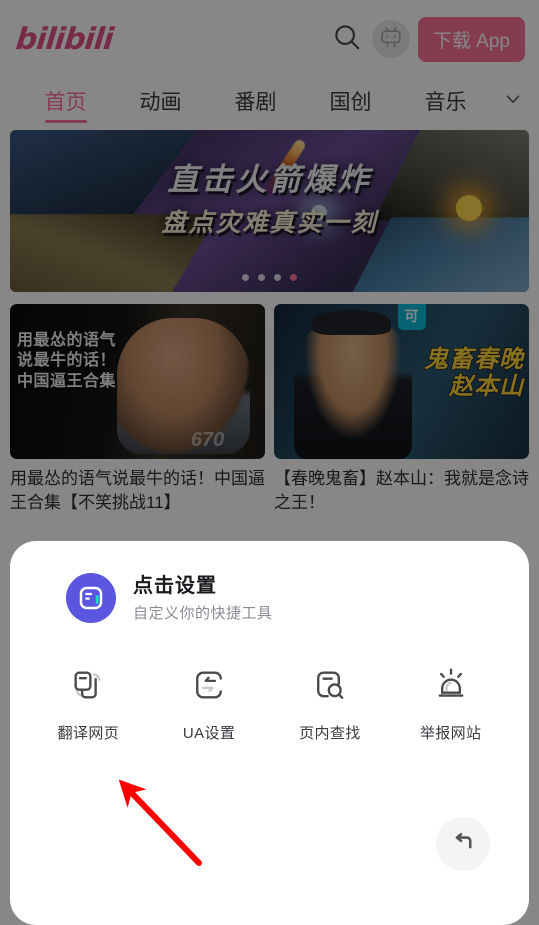 The image size is (539, 925). I want to click on tool-report-site: 举报网站, so click(450, 704).